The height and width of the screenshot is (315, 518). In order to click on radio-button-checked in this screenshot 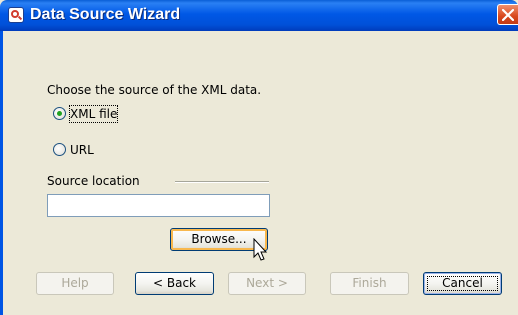, I will do `click(59, 113)`.